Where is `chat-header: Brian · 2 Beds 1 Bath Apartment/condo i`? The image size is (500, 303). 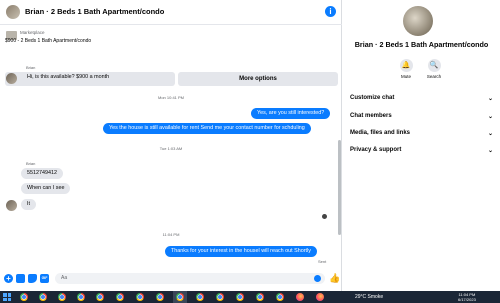 chat-header: Brian · 2 Beds 1 Bath Apartment/condo i is located at coordinates (171, 12).